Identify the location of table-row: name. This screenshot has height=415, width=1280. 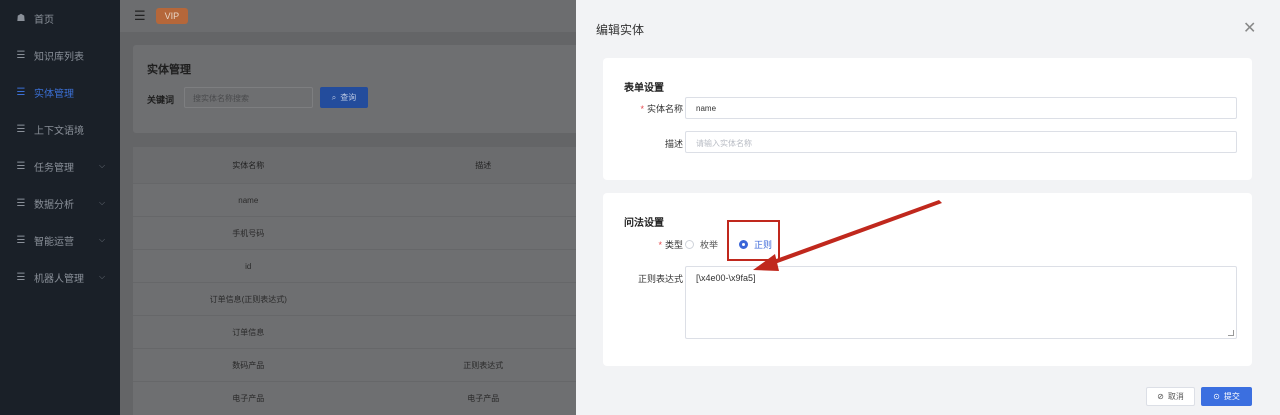
(368, 199).